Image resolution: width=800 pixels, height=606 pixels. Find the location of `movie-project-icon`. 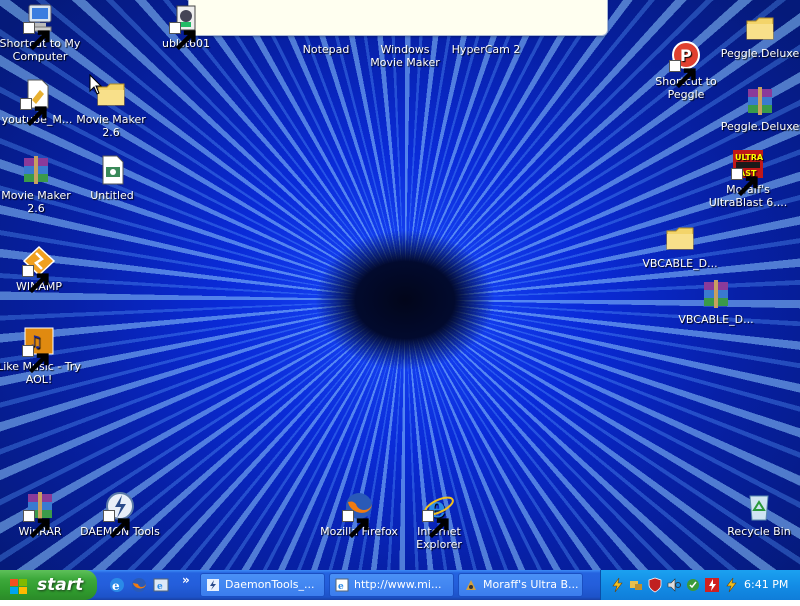

movie-project-icon is located at coordinates (112, 170).